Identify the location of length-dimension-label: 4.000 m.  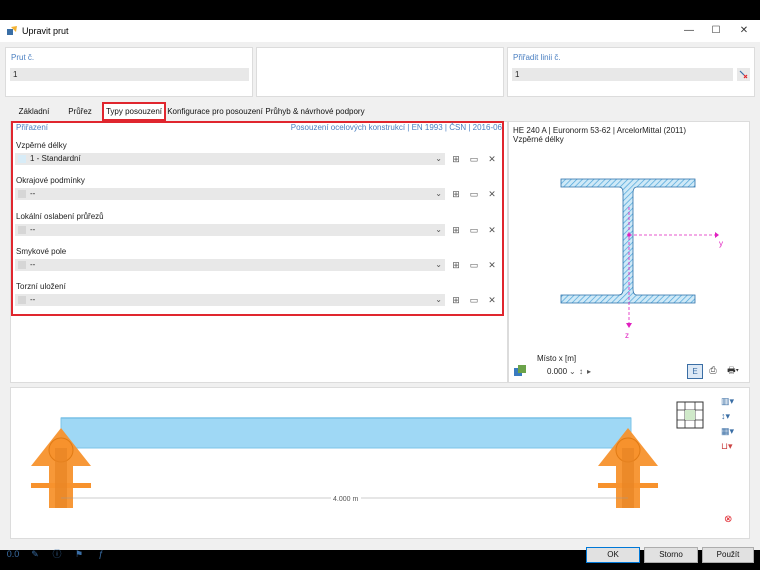
(345, 499).